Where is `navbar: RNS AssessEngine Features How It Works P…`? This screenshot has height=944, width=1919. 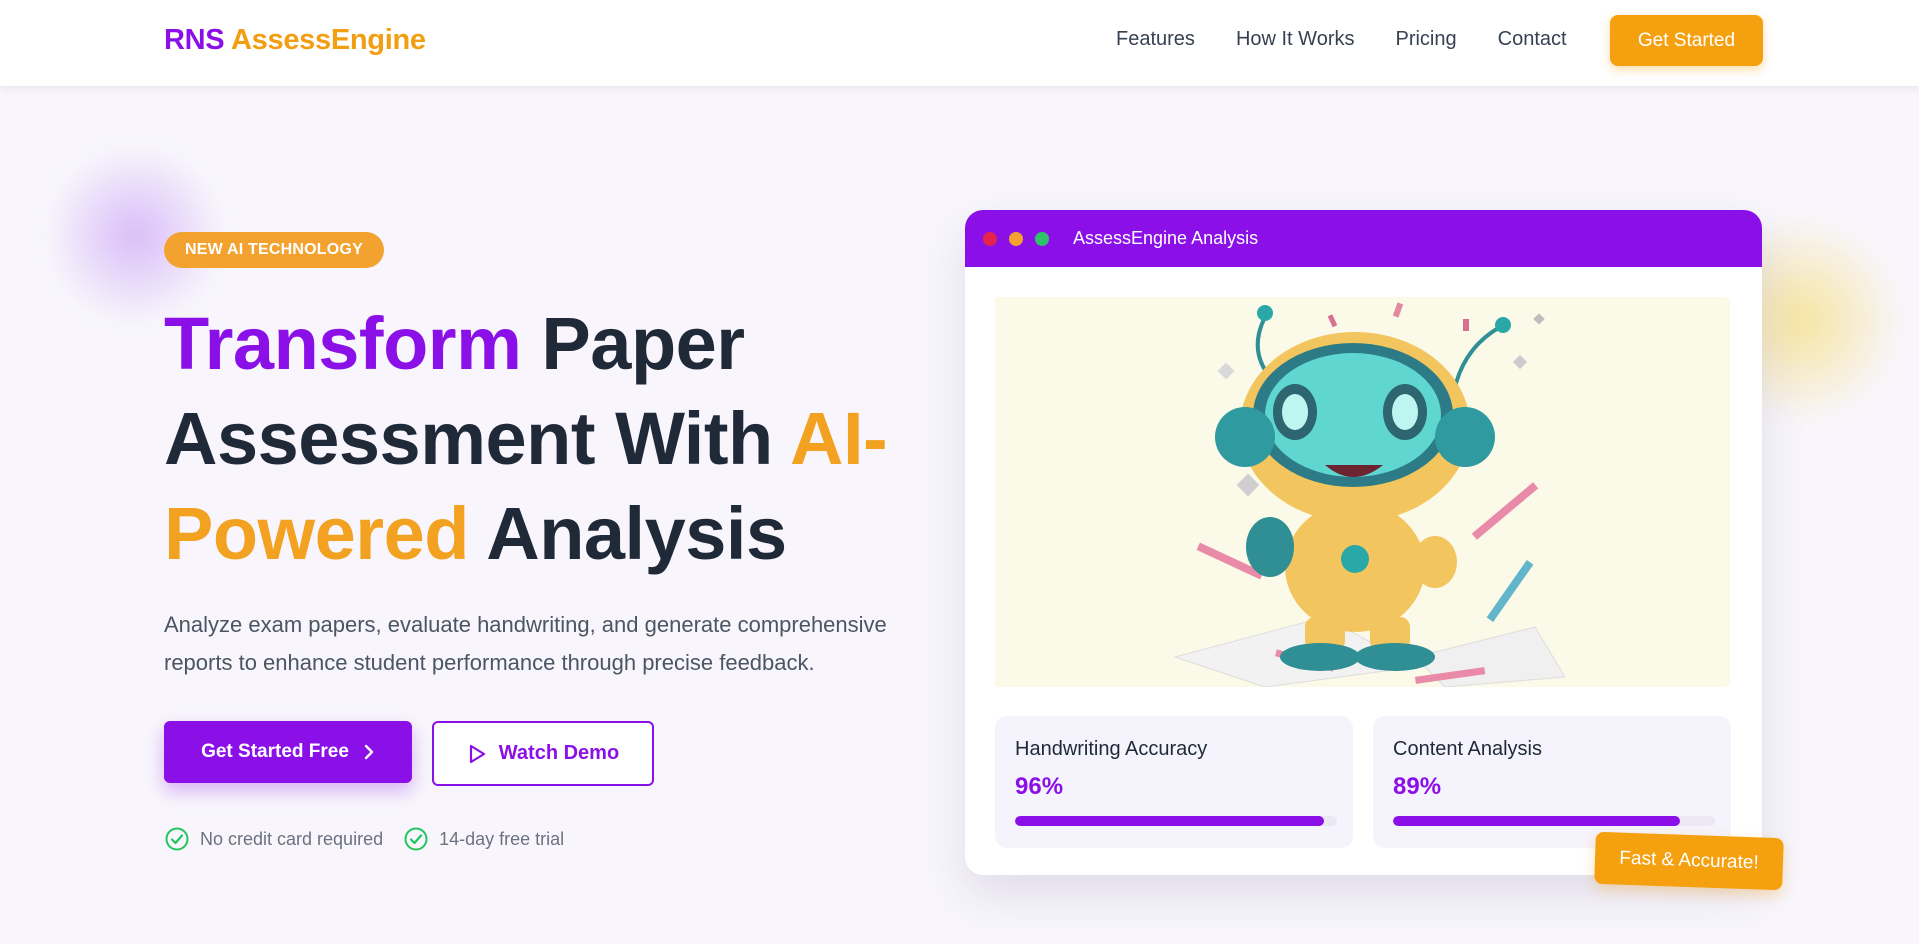
navbar: RNS AssessEngine Features How It Works P… is located at coordinates (959, 43).